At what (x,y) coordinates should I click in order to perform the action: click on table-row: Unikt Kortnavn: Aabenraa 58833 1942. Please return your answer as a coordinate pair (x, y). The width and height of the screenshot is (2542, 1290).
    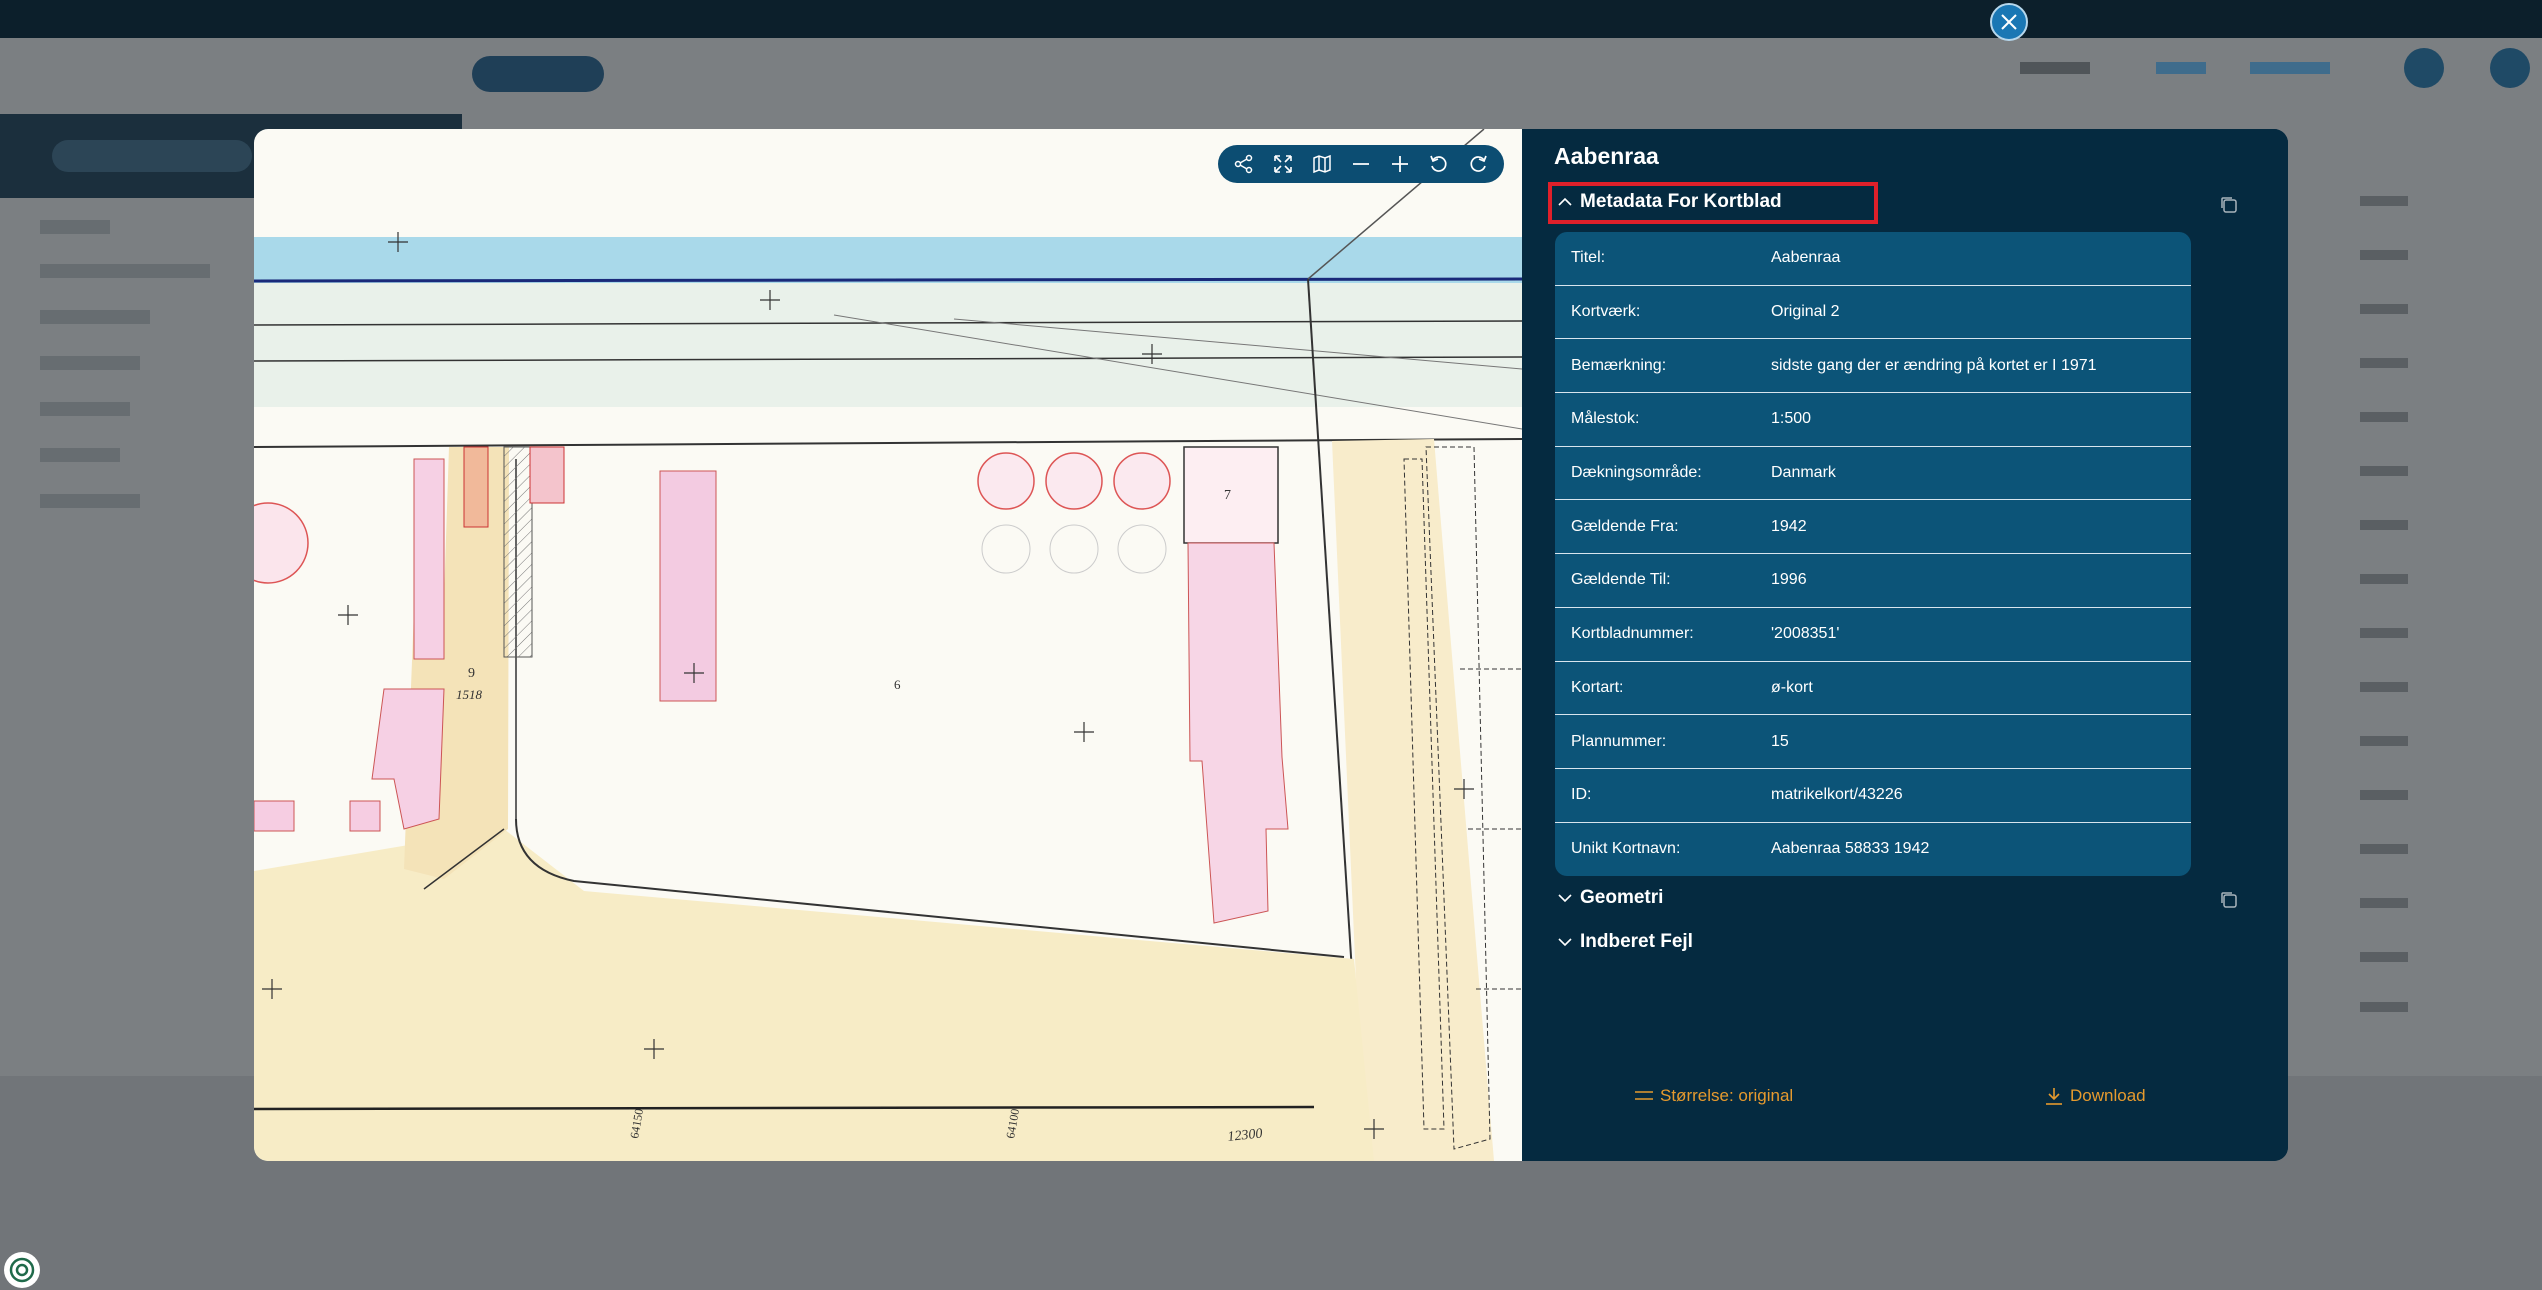
    Looking at the image, I should click on (1873, 849).